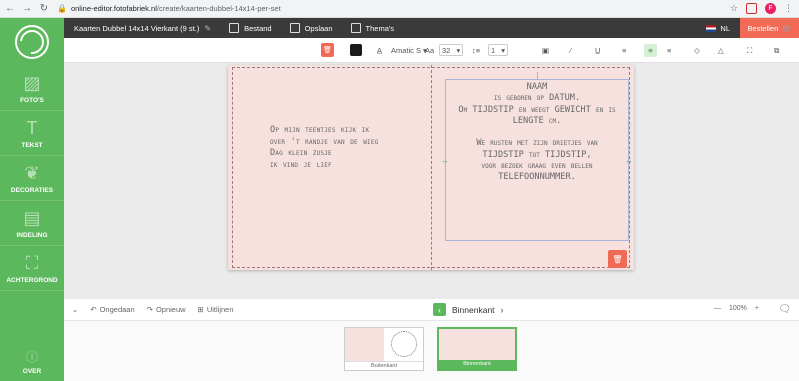 The height and width of the screenshot is (381, 799). Describe the element at coordinates (570, 50) in the screenshot. I see `italic-icon: ⁄` at that location.